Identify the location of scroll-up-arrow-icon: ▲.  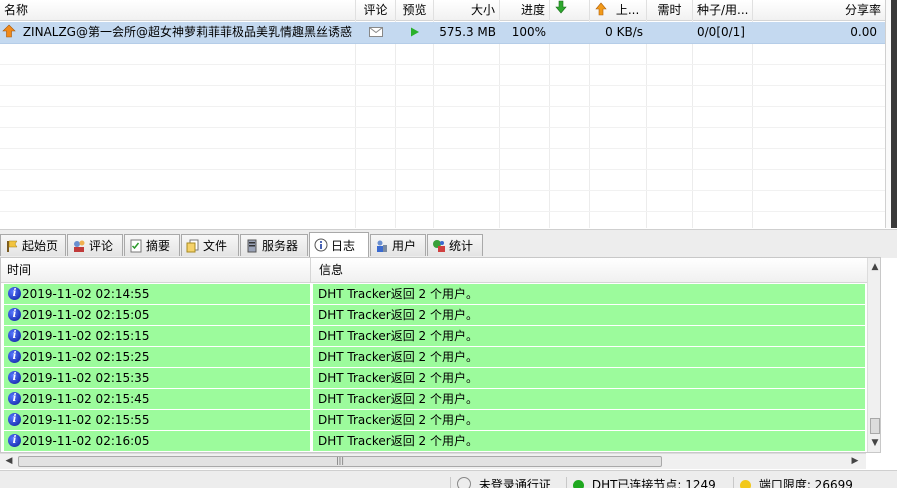
(874, 267).